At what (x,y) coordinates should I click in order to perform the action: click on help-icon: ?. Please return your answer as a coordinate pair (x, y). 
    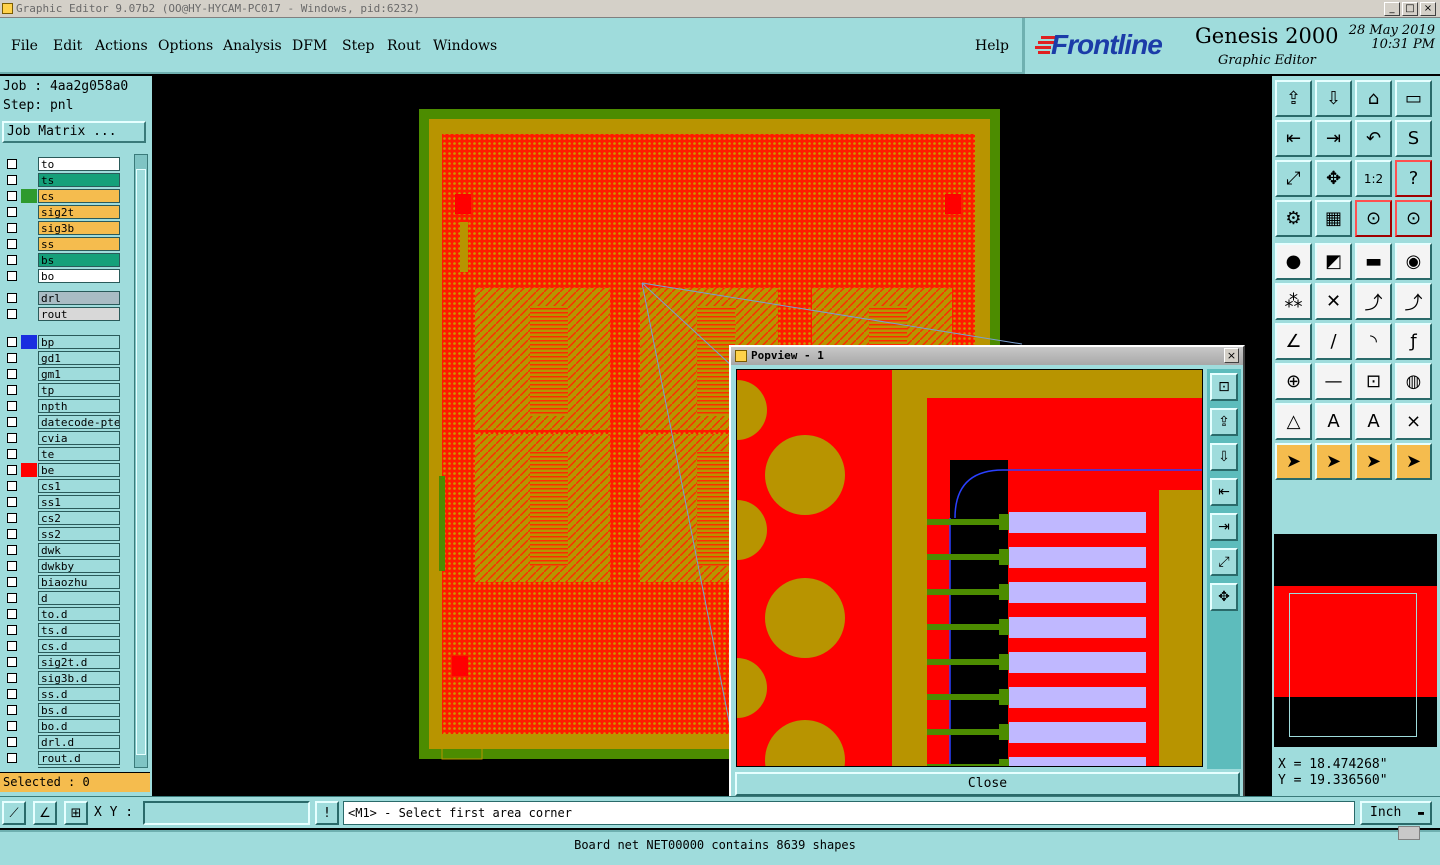
    Looking at the image, I should click on (1413, 178).